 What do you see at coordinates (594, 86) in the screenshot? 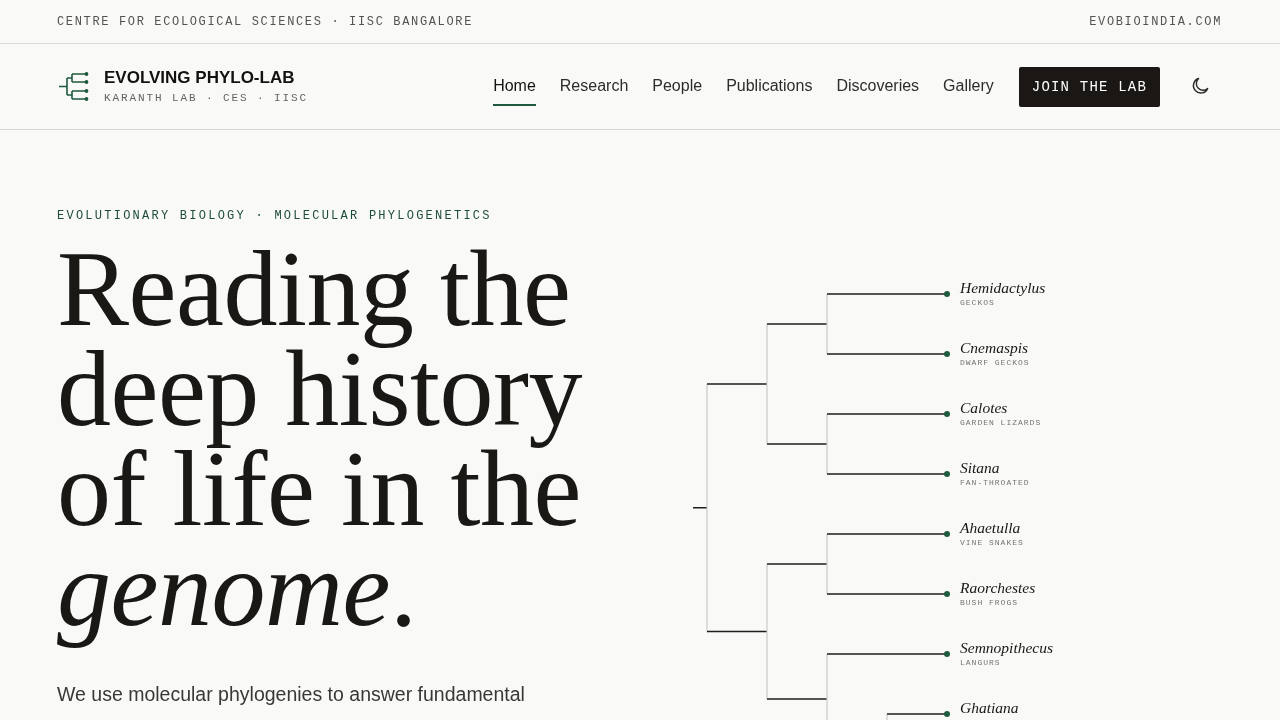
I see `nav-link: Research` at bounding box center [594, 86].